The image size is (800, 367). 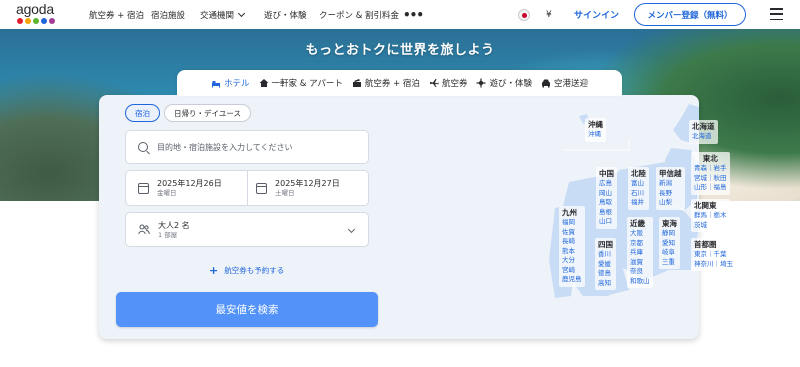 I want to click on pref-link: 長野, so click(x=670, y=194).